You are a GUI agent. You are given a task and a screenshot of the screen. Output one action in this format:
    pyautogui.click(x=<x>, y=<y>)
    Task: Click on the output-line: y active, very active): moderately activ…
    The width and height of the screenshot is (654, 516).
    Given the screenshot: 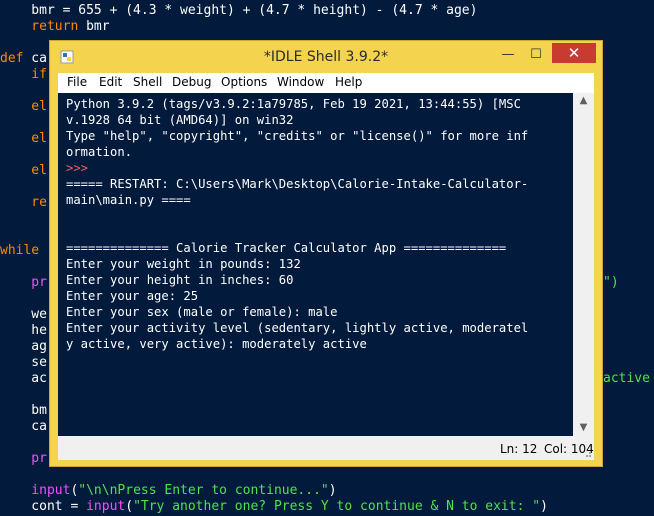 What is the action you would take?
    pyautogui.click(x=216, y=344)
    